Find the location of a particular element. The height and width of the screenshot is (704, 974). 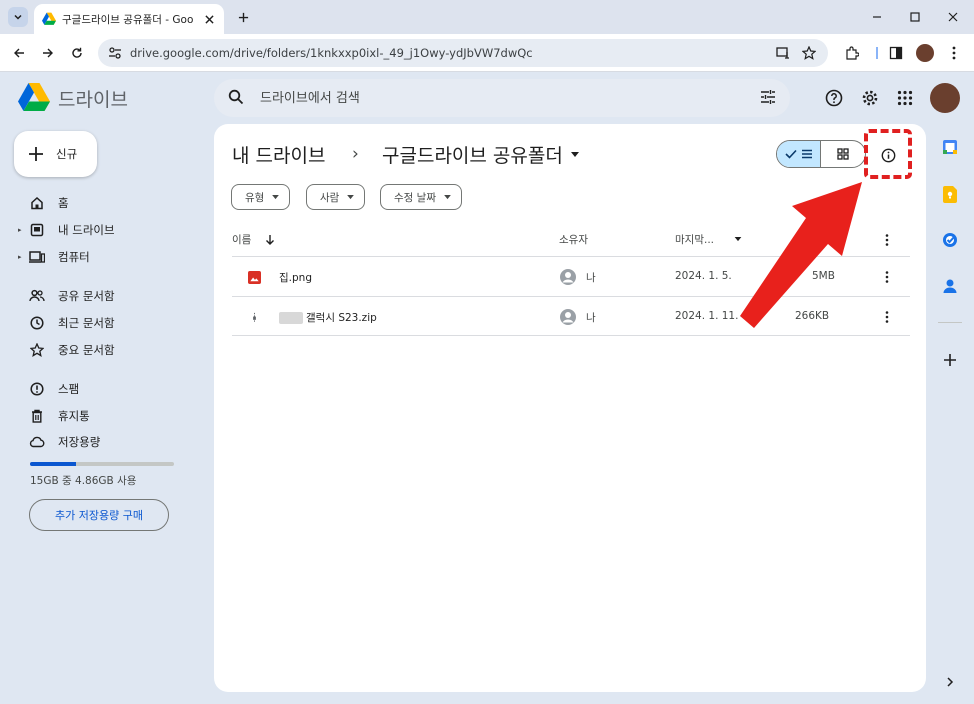

browser-menu-button is located at coordinates (954, 53).